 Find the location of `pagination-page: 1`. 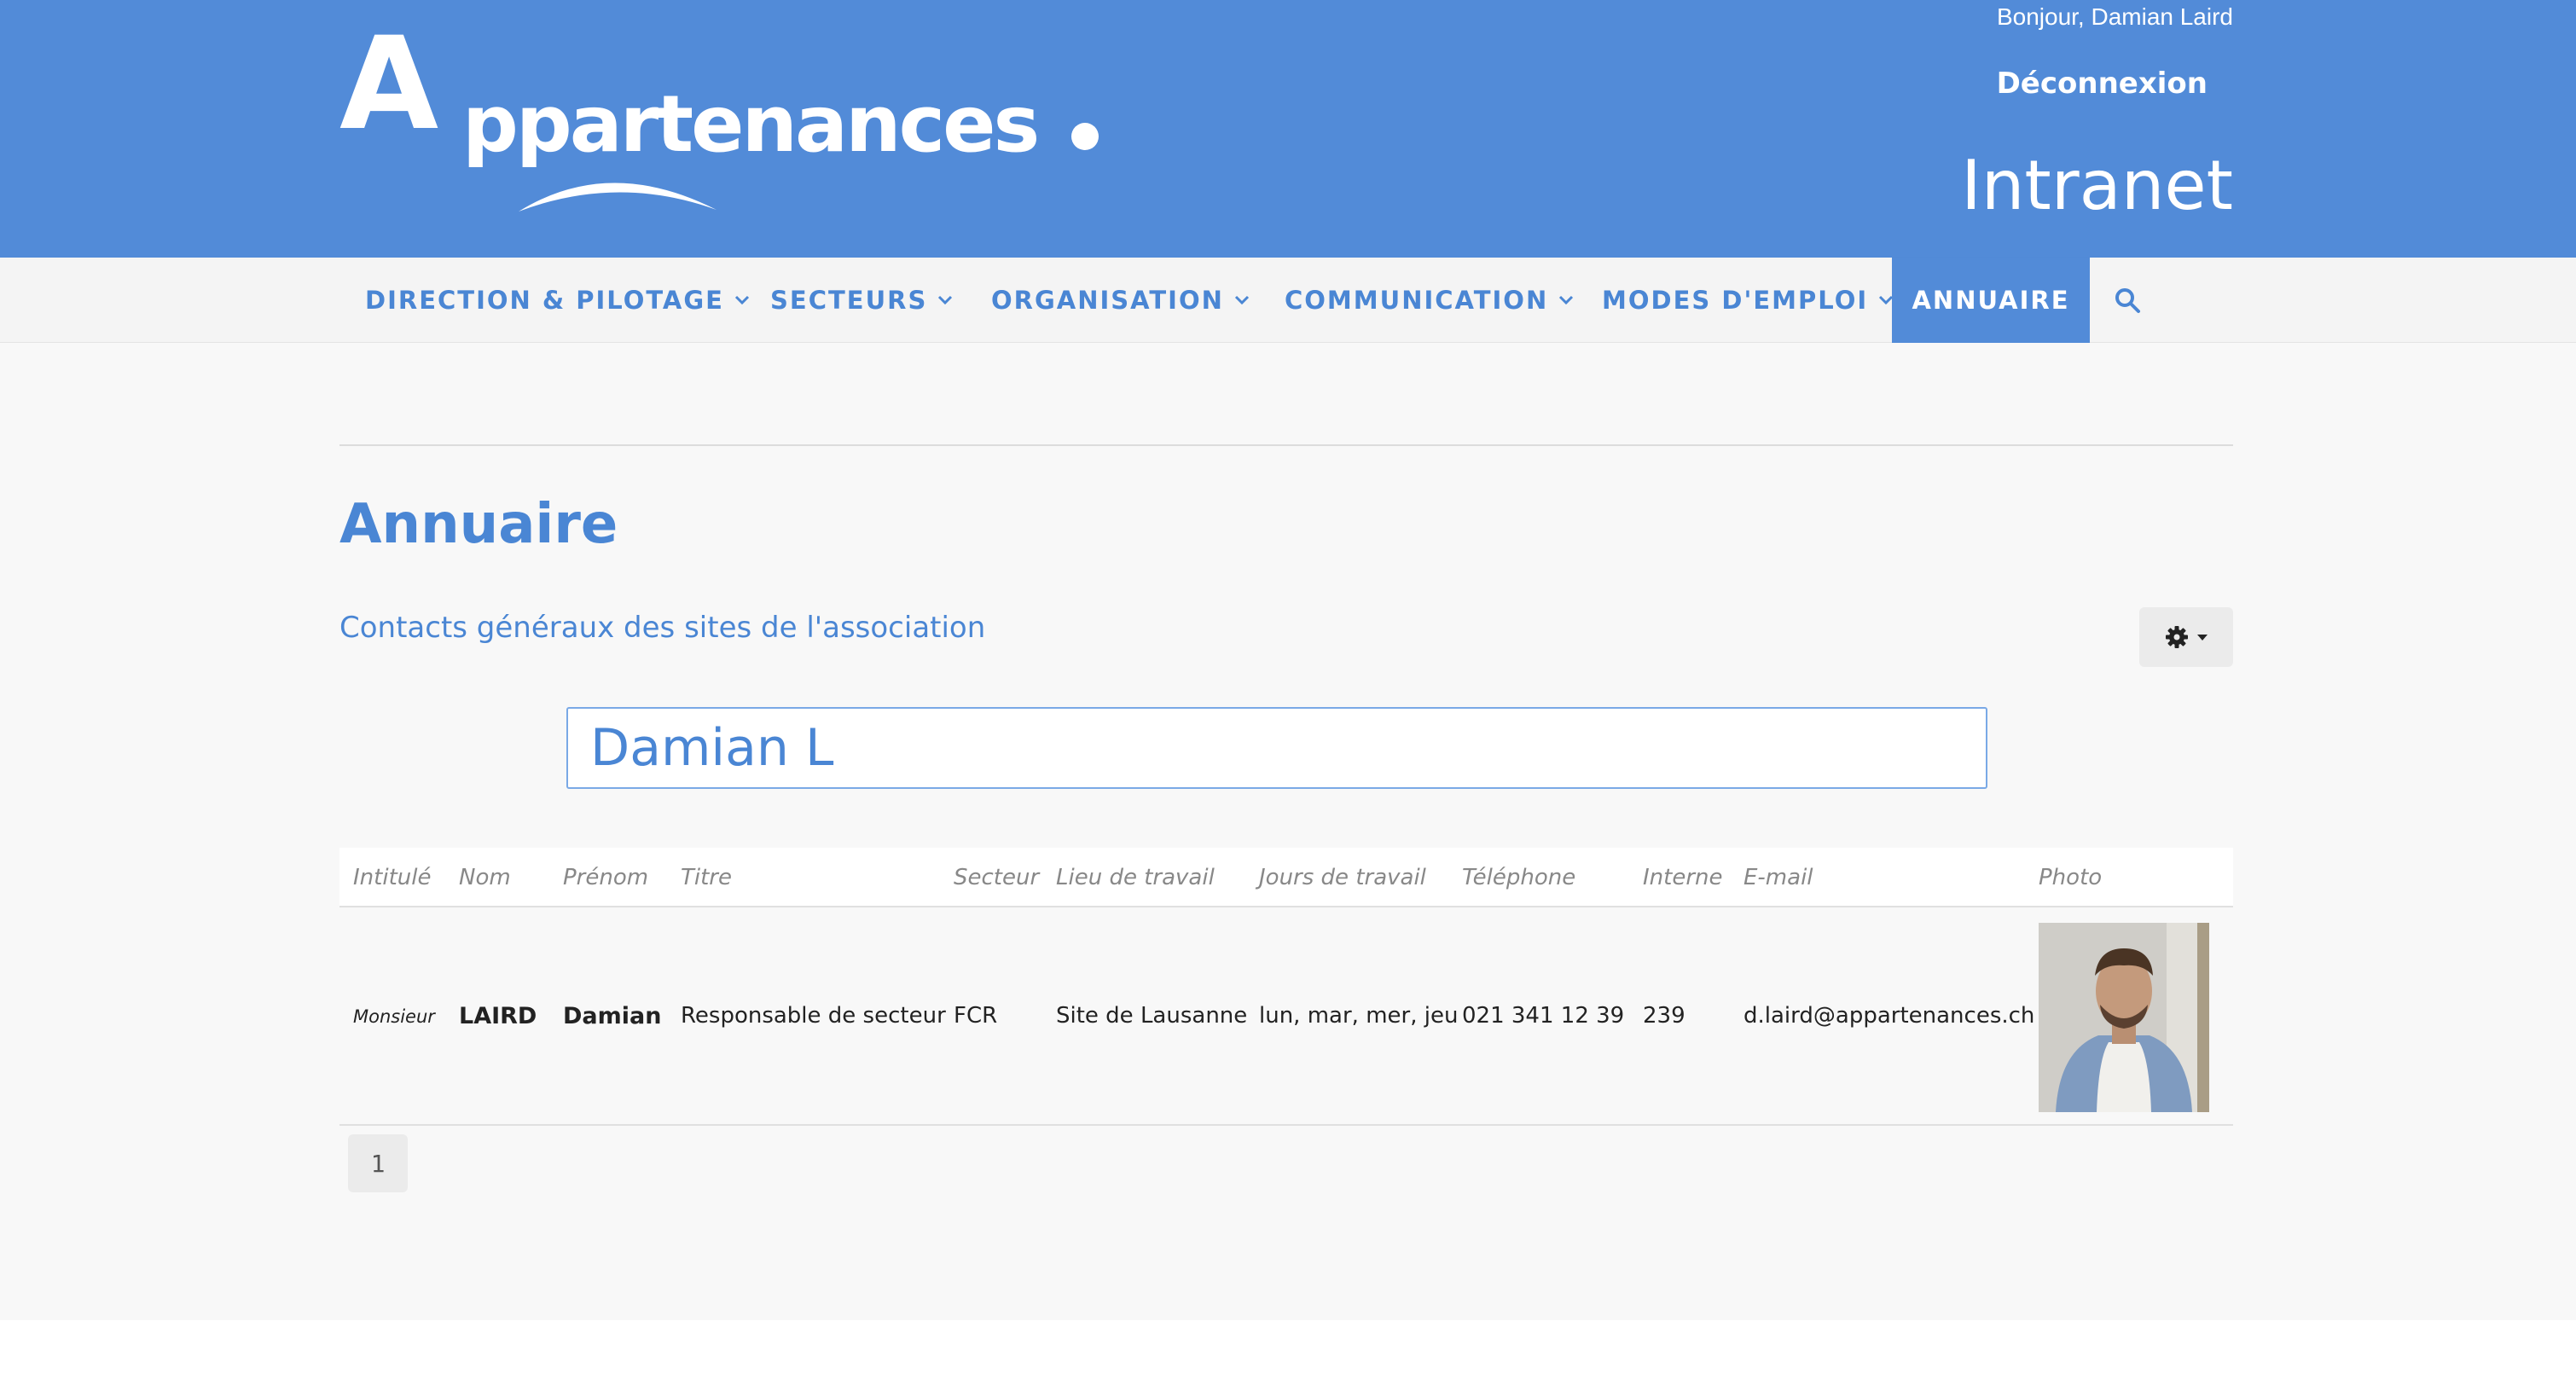

pagination-page: 1 is located at coordinates (378, 1163).